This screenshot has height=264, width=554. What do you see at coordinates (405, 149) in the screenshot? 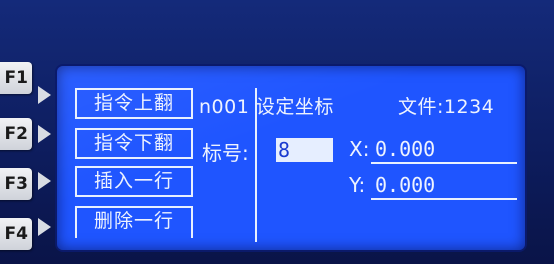
I see `x-value-field: 0.000` at bounding box center [405, 149].